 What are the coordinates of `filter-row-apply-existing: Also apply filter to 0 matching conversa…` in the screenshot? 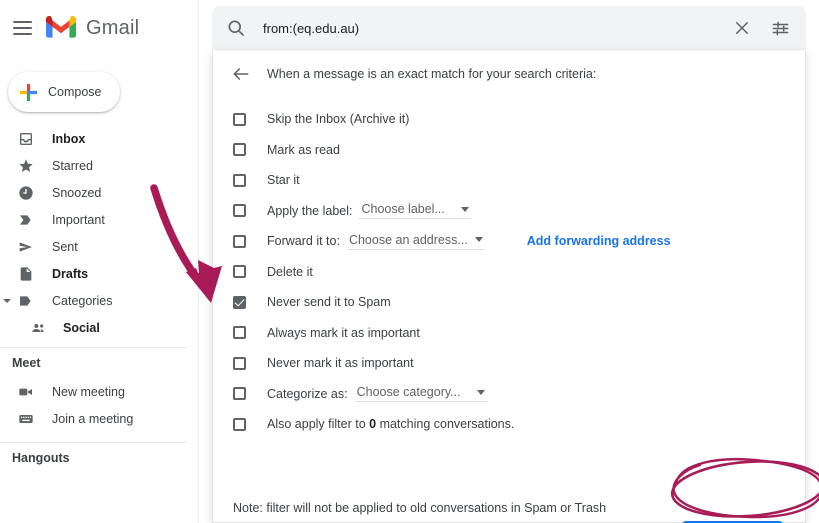 It's located at (509, 424).